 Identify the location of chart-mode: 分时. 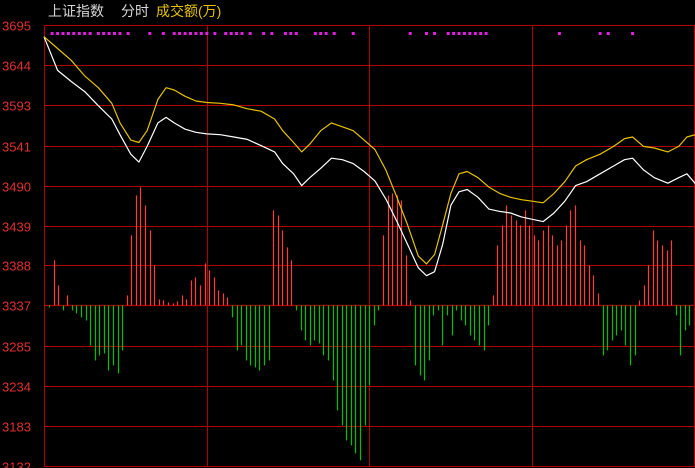
(135, 11).